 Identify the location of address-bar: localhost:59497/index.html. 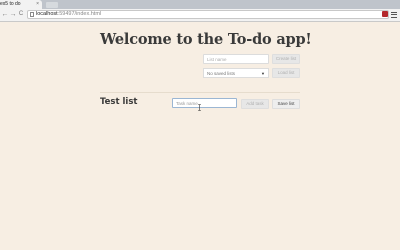
(208, 14).